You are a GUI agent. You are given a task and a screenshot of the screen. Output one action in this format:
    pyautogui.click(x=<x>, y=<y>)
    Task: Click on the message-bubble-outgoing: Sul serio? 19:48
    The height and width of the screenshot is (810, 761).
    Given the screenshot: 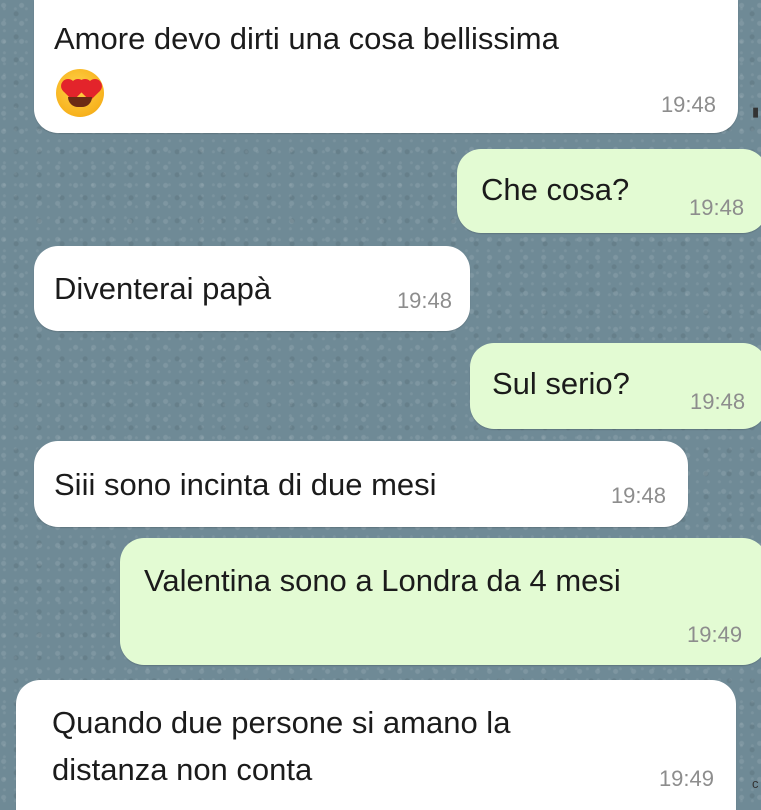 What is the action you would take?
    pyautogui.click(x=615, y=386)
    